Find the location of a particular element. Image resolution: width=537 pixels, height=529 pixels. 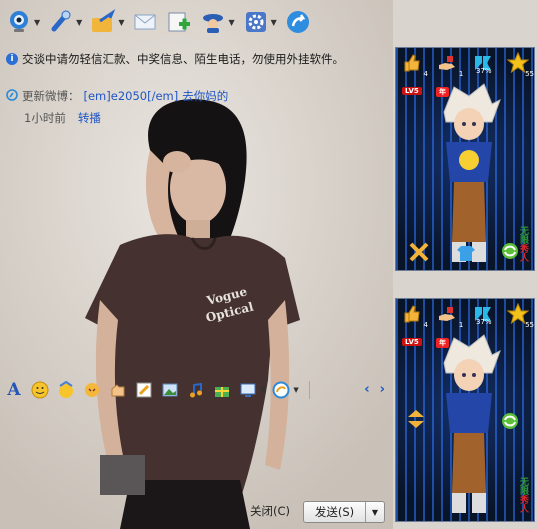

repost-link: 转播 is located at coordinates (89, 118).